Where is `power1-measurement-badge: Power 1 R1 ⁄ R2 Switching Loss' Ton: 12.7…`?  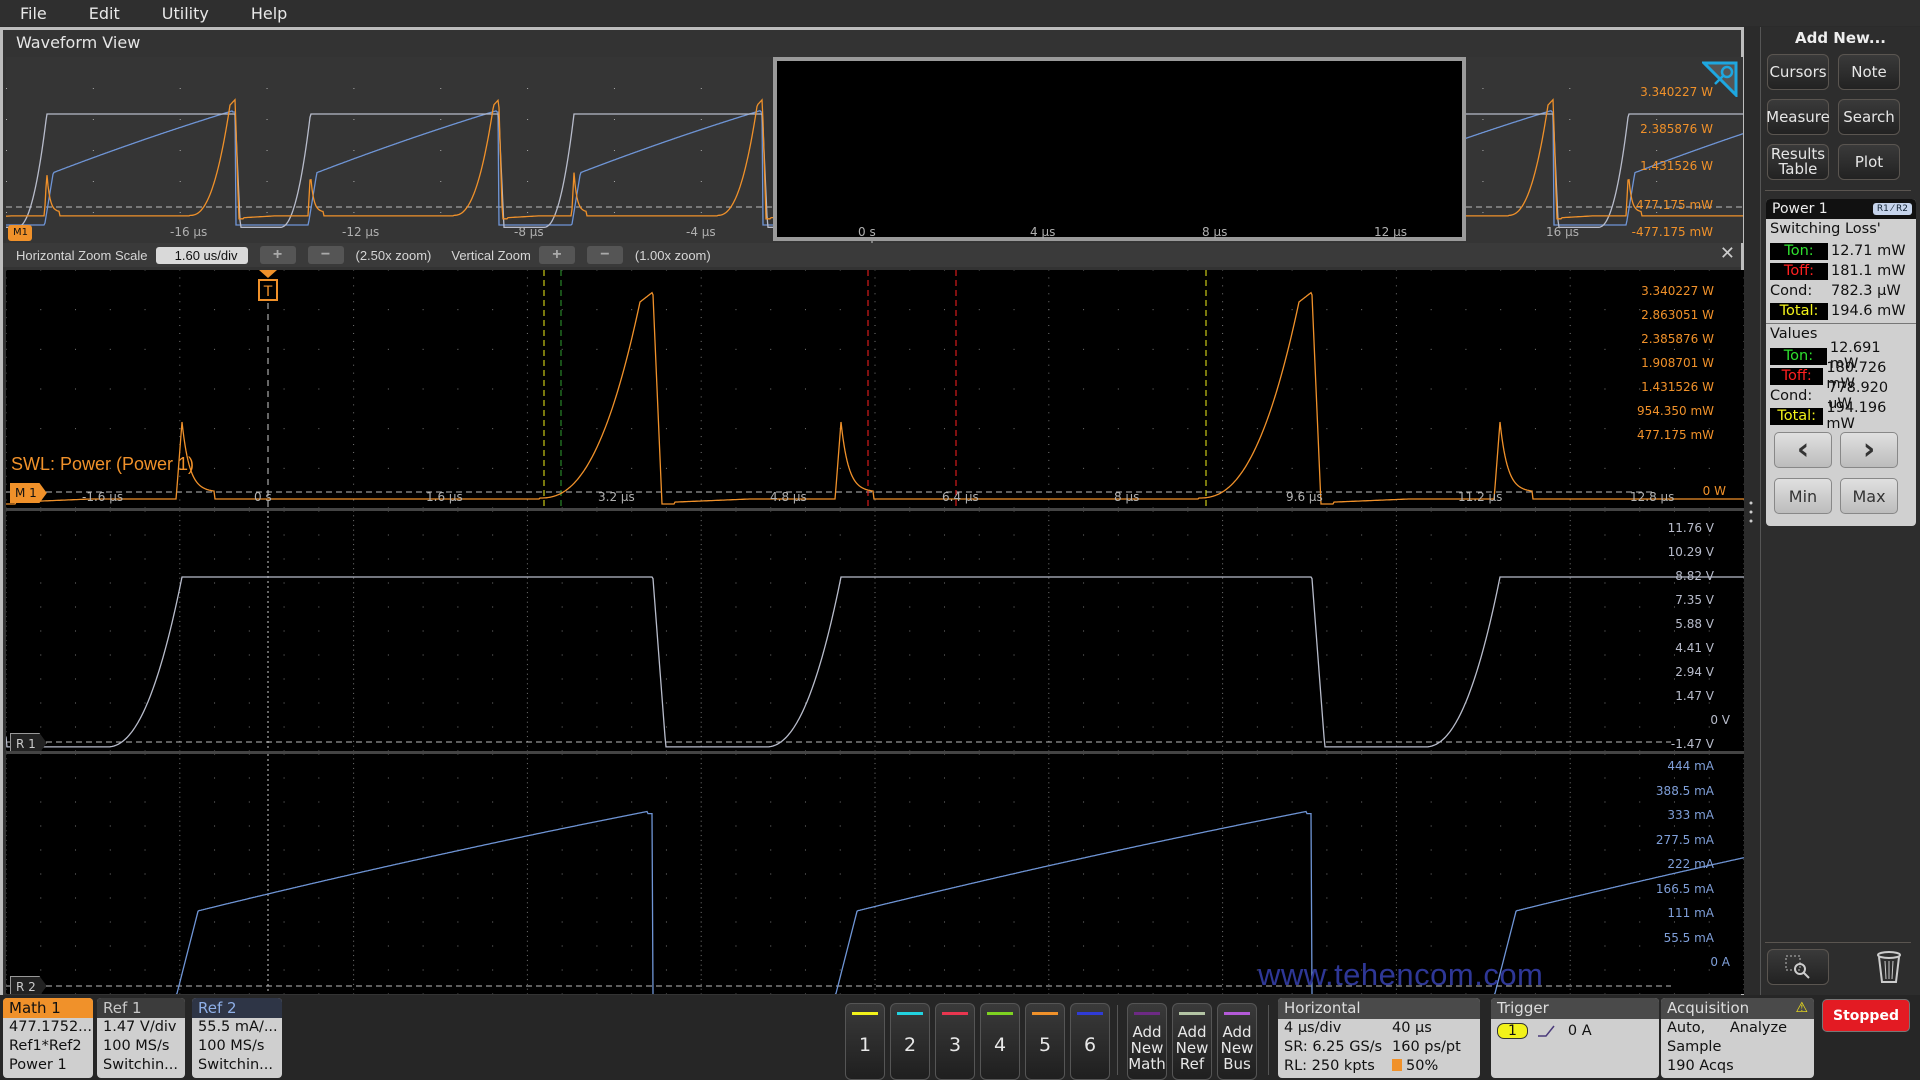
power1-measurement-badge: Power 1 R1 ⁄ R2 Switching Loss' Ton: 12.7… is located at coordinates (1841, 362).